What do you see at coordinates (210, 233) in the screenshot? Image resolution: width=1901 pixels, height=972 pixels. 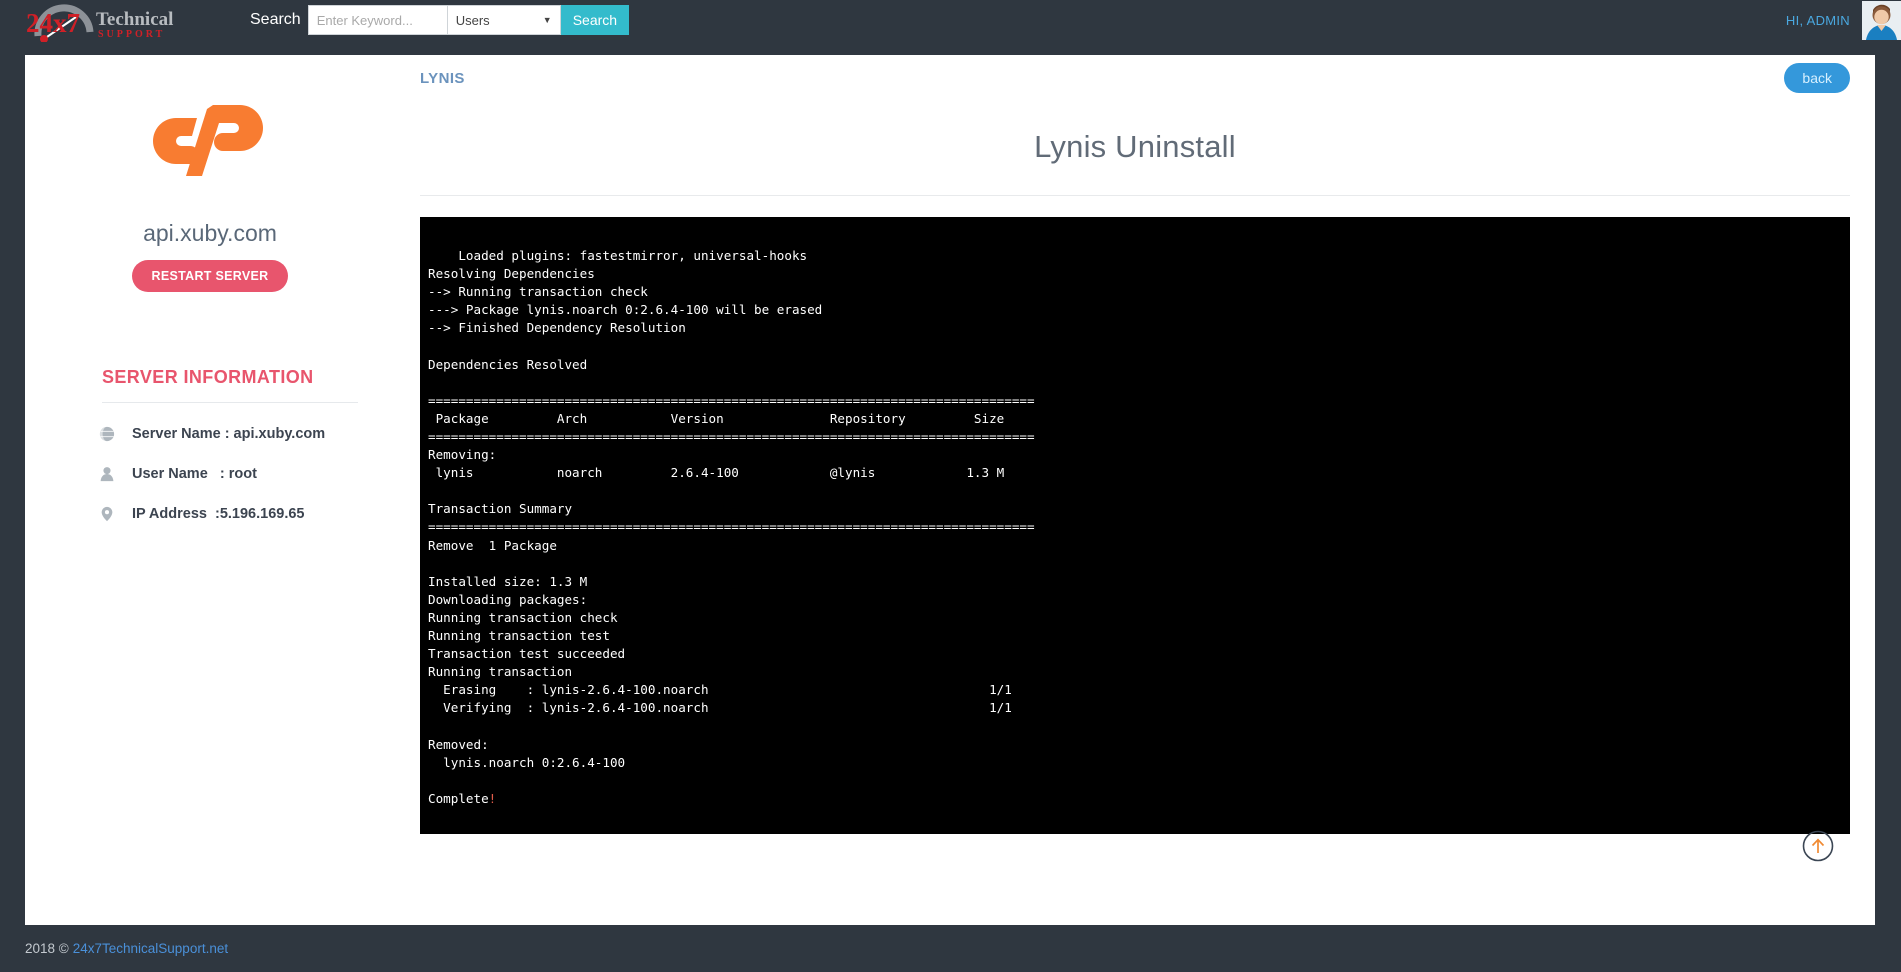 I see `server-hostname: api.xuby.com` at bounding box center [210, 233].